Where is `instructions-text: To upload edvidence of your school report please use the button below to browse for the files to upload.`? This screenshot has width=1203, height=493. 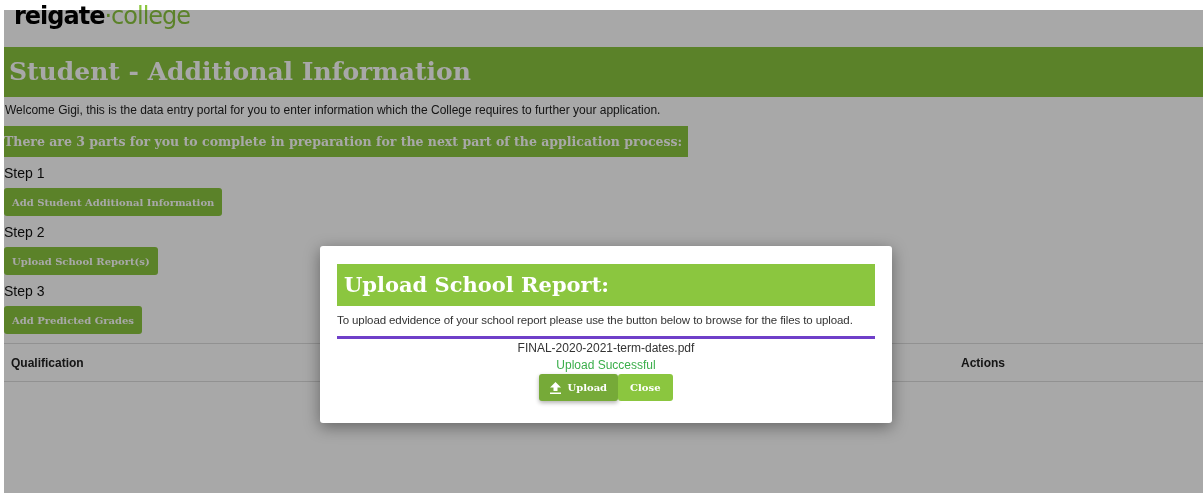 instructions-text: To upload edvidence of your school report please use the button below to browse for the files to upload. is located at coordinates (595, 320).